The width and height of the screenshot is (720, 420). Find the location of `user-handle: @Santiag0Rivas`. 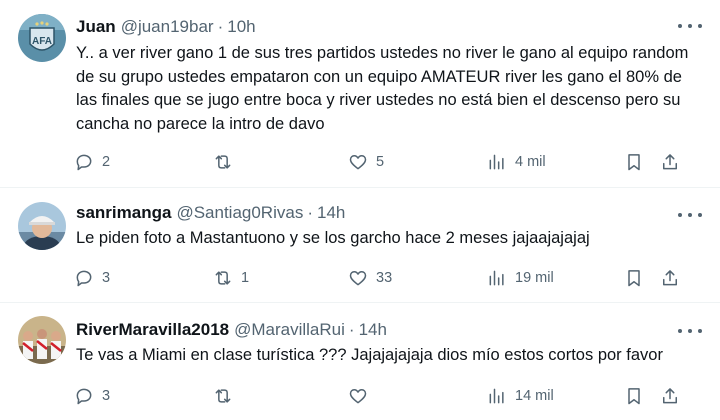

user-handle: @Santiag0Rivas is located at coordinates (239, 213).